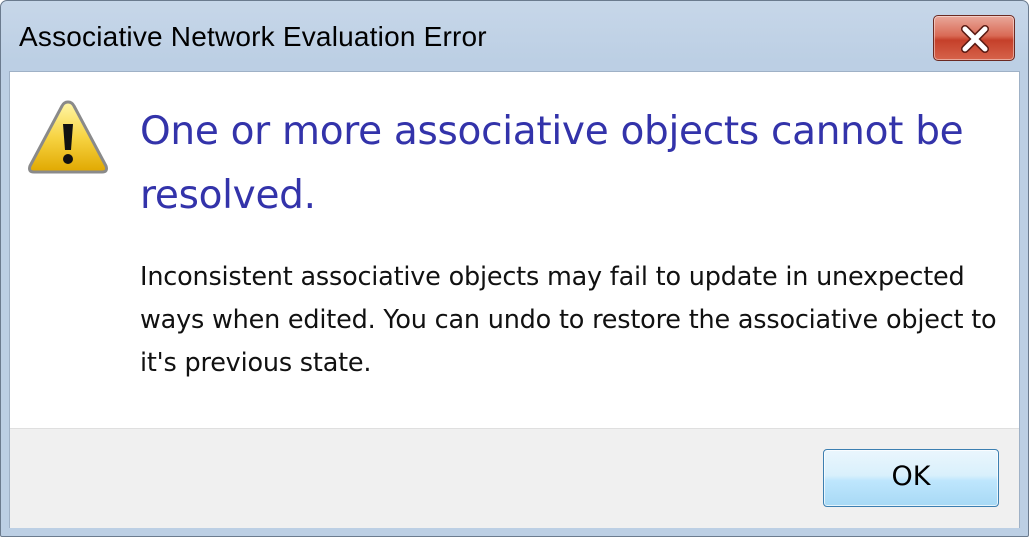 This screenshot has height=537, width=1029. I want to click on warning-triangle-icon, so click(68, 137).